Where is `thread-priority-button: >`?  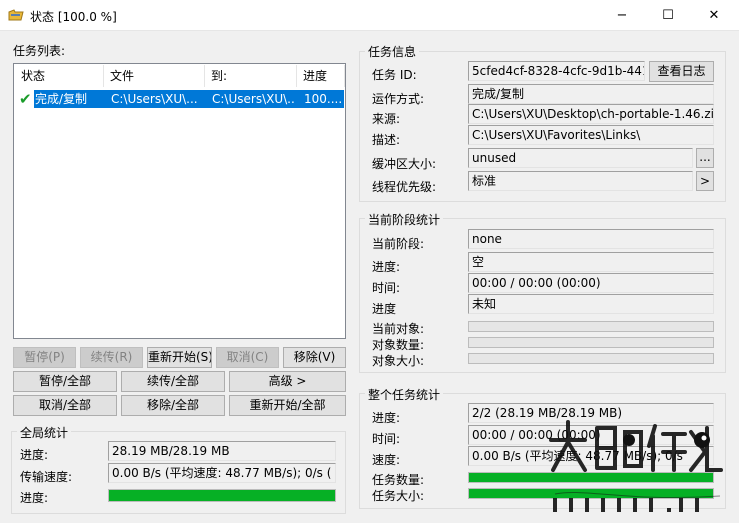
thread-priority-button: > is located at coordinates (705, 181).